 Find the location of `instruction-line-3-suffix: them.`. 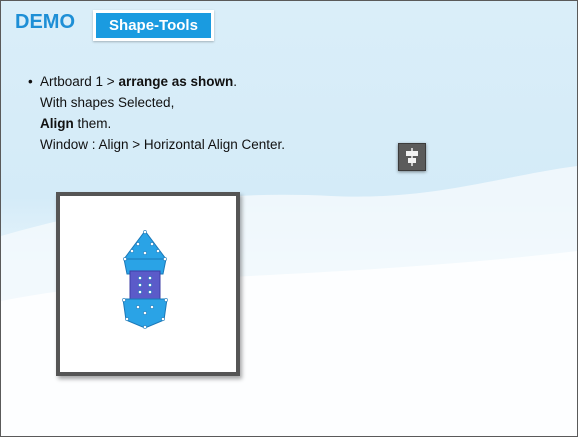

instruction-line-3-suffix: them. is located at coordinates (92, 123).